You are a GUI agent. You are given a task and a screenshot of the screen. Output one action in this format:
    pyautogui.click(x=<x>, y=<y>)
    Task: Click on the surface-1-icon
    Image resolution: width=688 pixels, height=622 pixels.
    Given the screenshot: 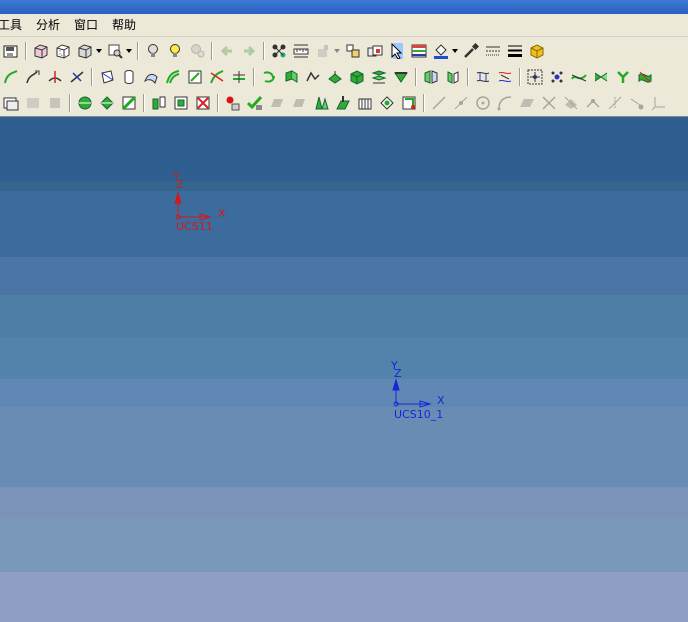 What is the action you would take?
    pyautogui.click(x=277, y=103)
    